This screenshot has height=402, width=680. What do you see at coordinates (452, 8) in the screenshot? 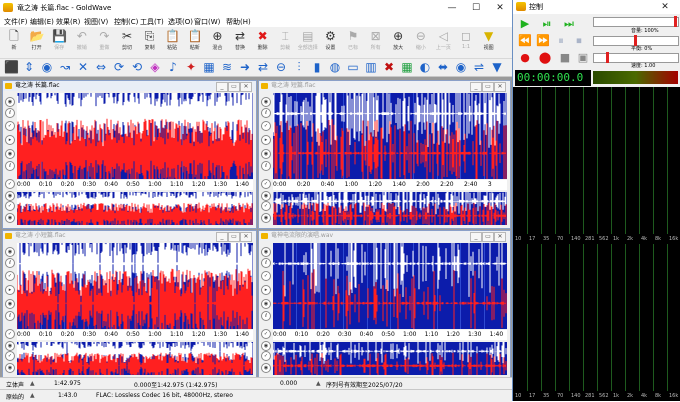
I see `minimize-icon: —` at bounding box center [452, 8].